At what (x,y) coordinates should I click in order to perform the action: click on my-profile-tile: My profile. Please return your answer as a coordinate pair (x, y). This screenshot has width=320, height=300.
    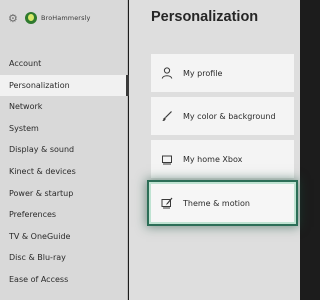
    Looking at the image, I should click on (222, 73).